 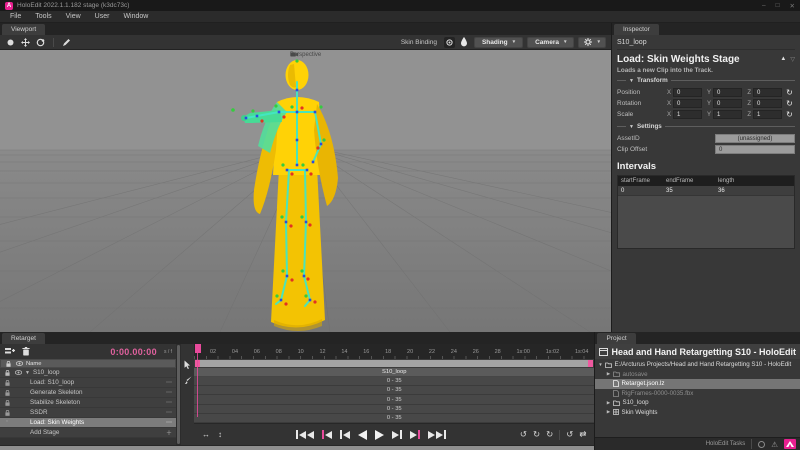 What do you see at coordinates (88, 373) in the screenshot?
I see `track-group-row: ▼ S10_loop` at bounding box center [88, 373].